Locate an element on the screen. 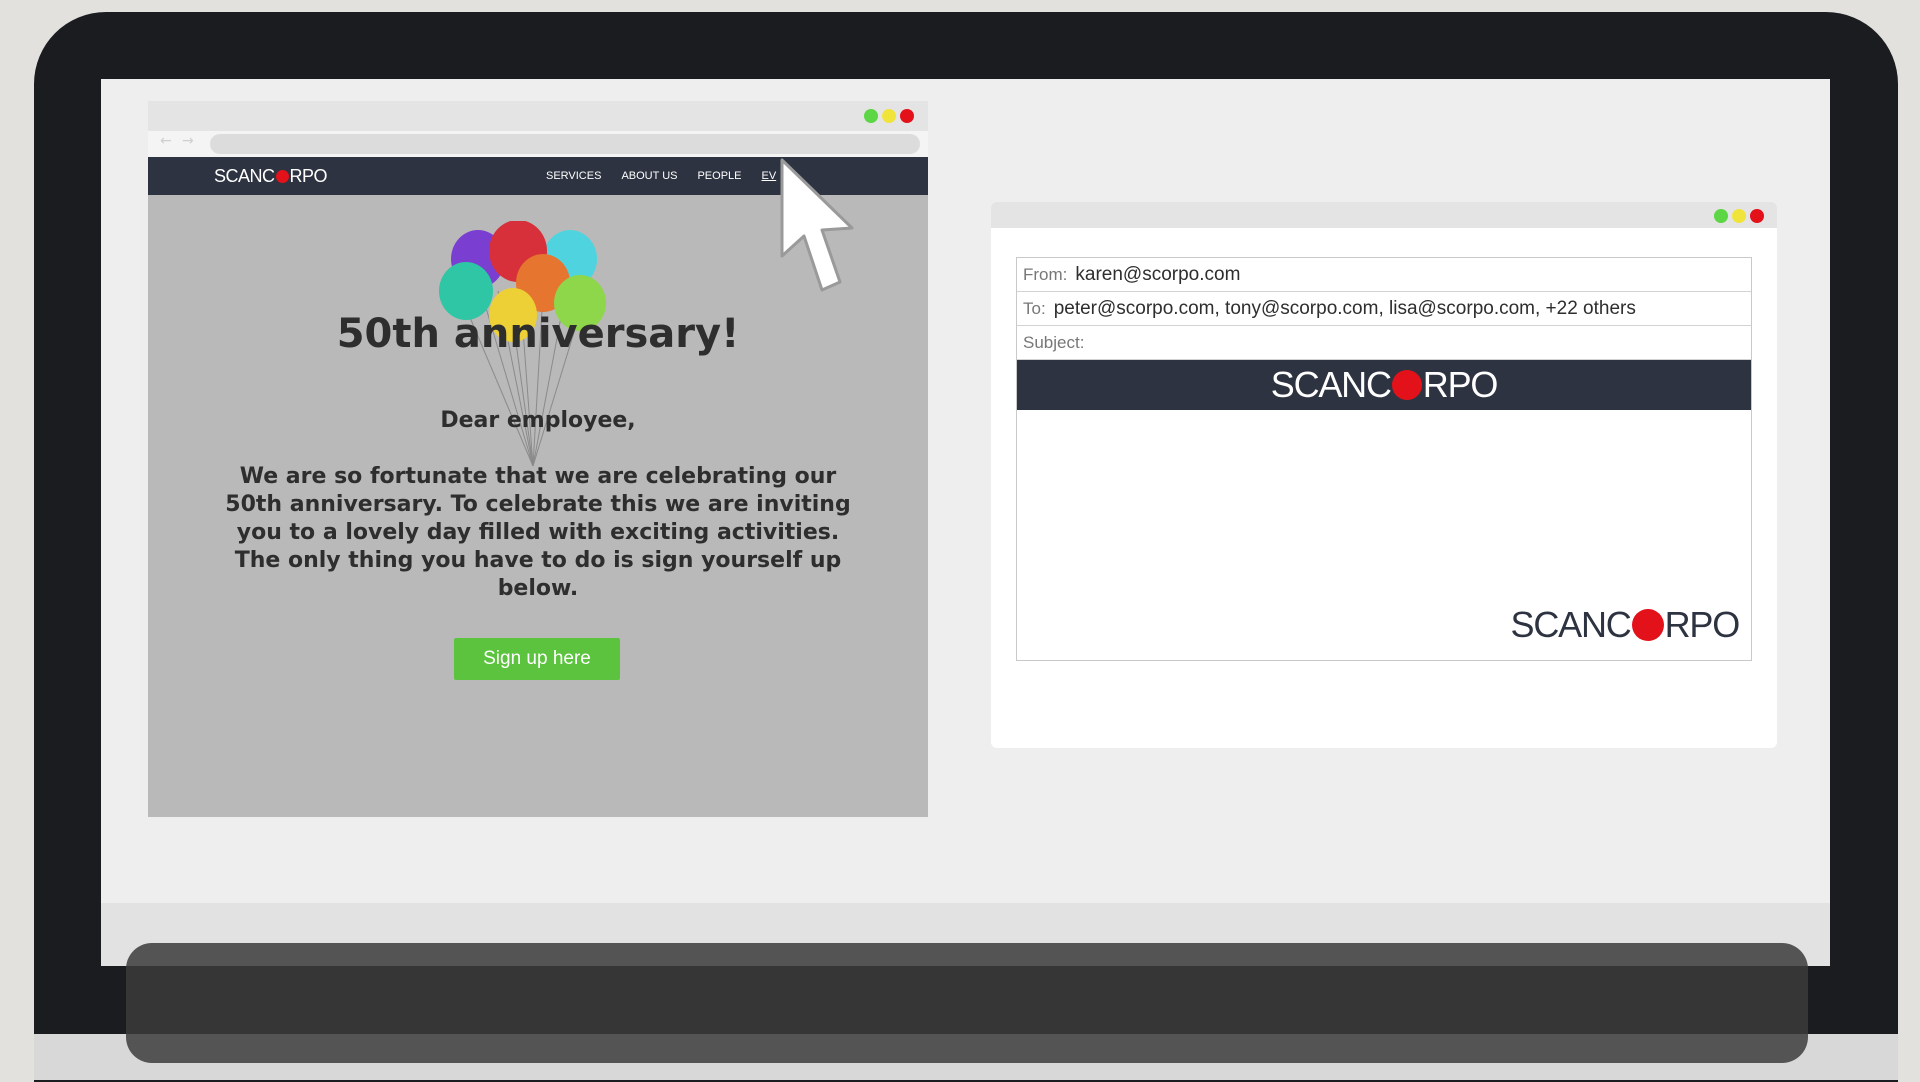 Image resolution: width=1920 pixels, height=1082 pixels. forward-arrow-icon: → is located at coordinates (188, 141).